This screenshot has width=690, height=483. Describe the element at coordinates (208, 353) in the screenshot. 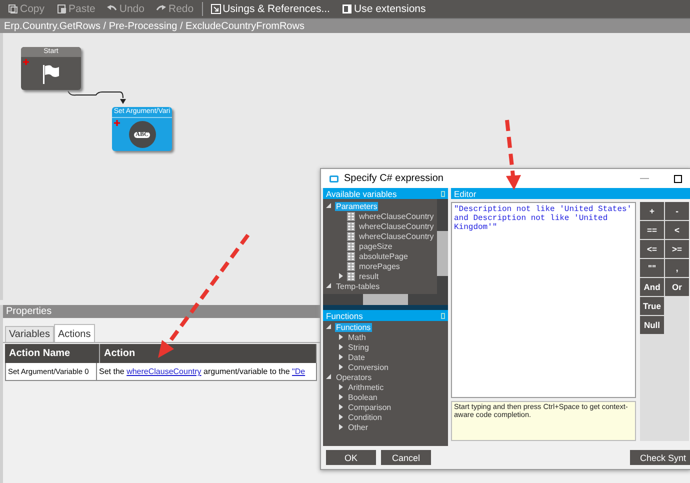

I see `column-header: Action` at that location.